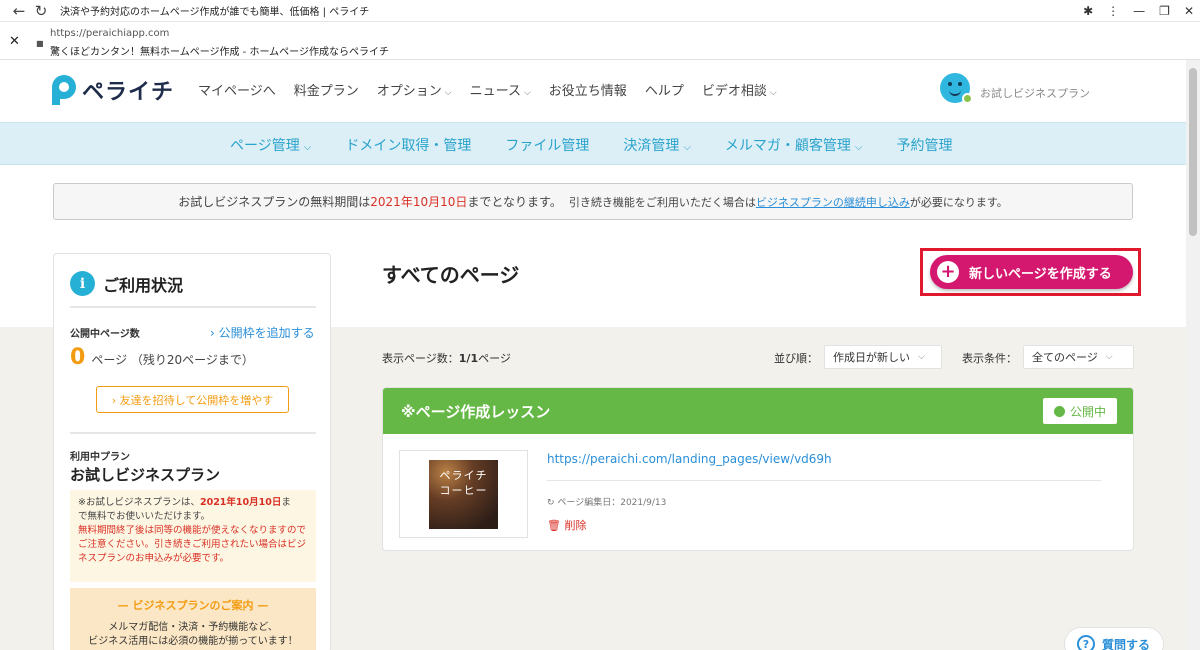 The height and width of the screenshot is (650, 1200). Describe the element at coordinates (657, 145) in the screenshot. I see `subnav-item-payment: 決済管理 ⌵` at that location.